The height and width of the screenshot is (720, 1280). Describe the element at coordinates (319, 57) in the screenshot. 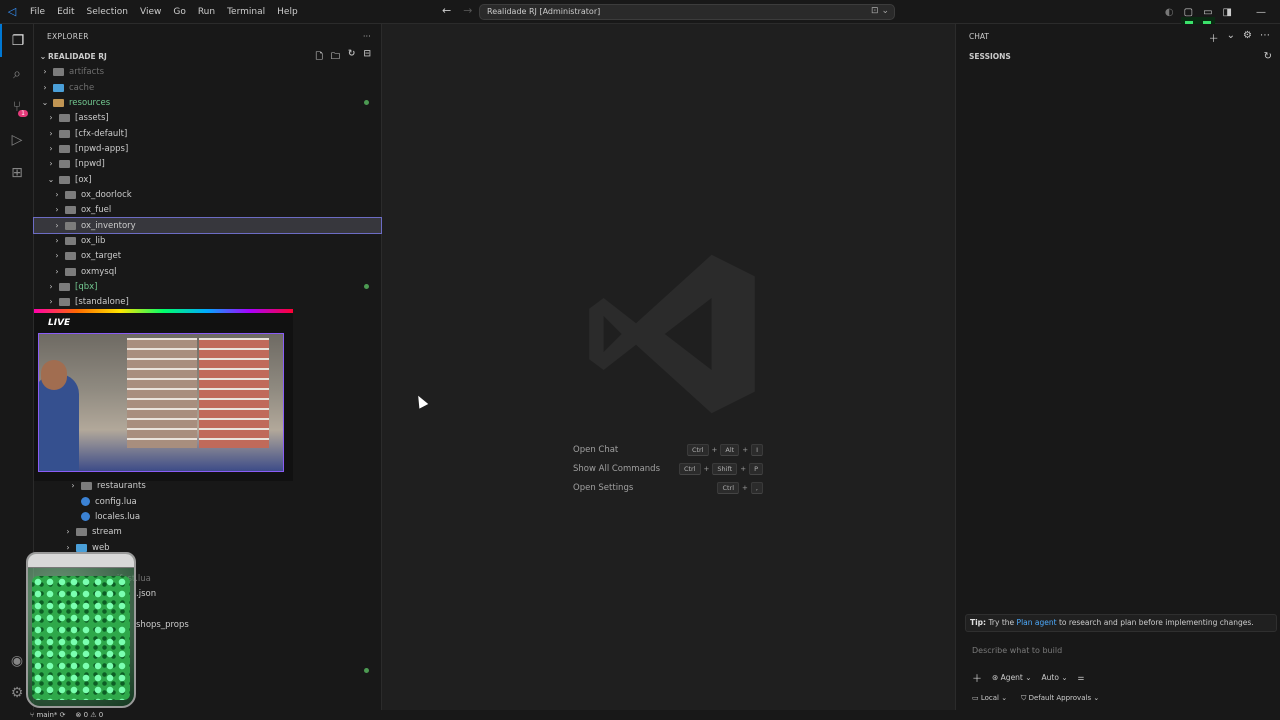

I see `new-file-icon: 🗋` at that location.